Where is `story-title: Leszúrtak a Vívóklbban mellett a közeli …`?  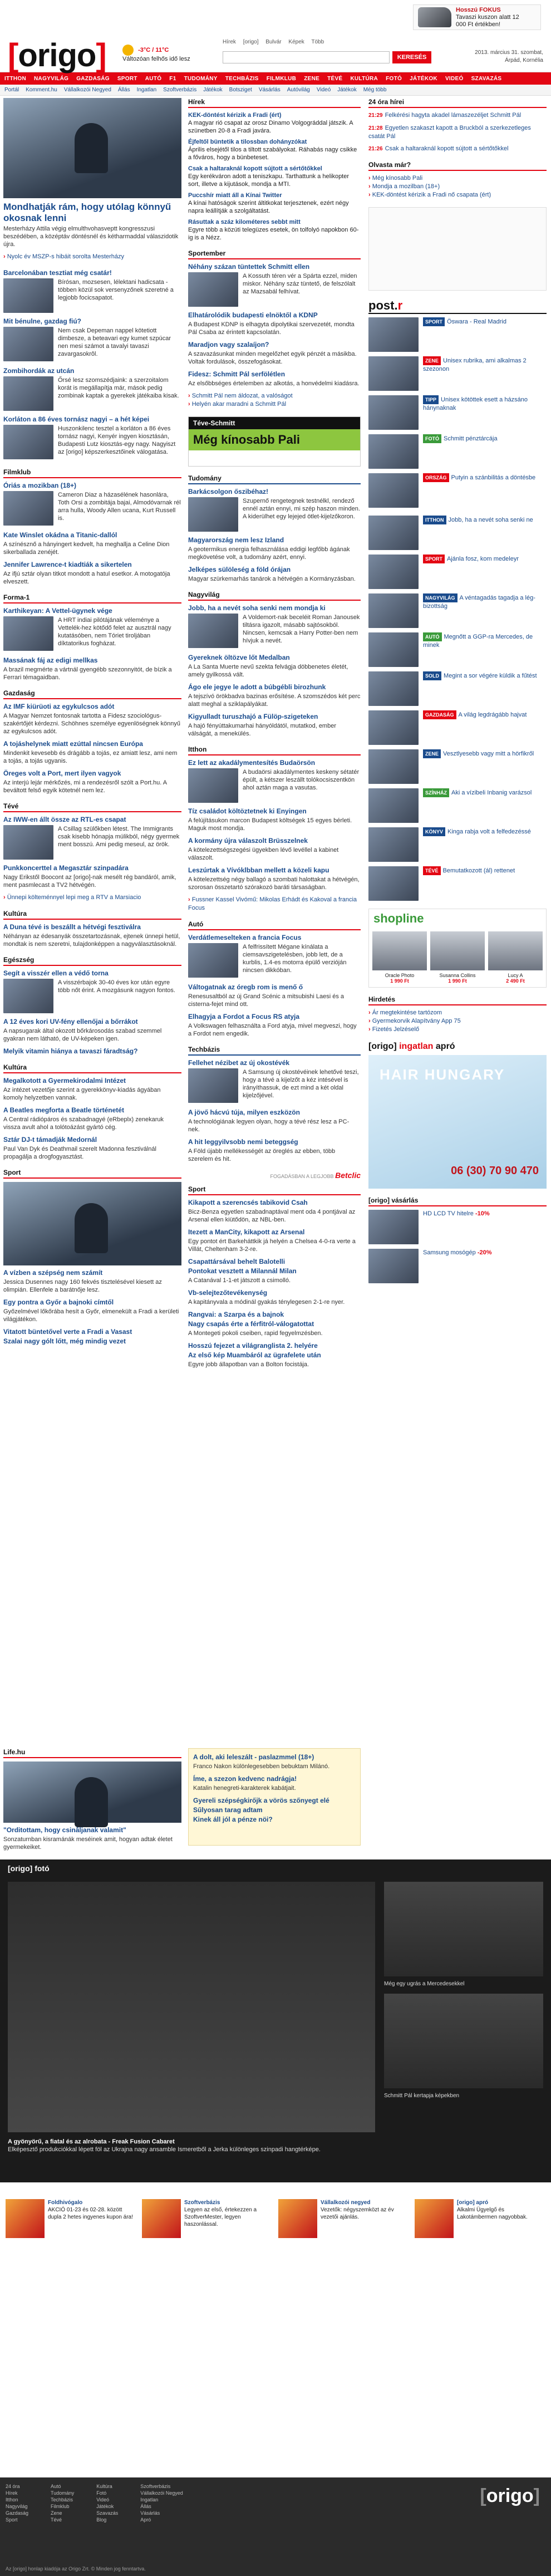 story-title: Leszúrtak a Vívóklbban mellett a közeli … is located at coordinates (275, 870).